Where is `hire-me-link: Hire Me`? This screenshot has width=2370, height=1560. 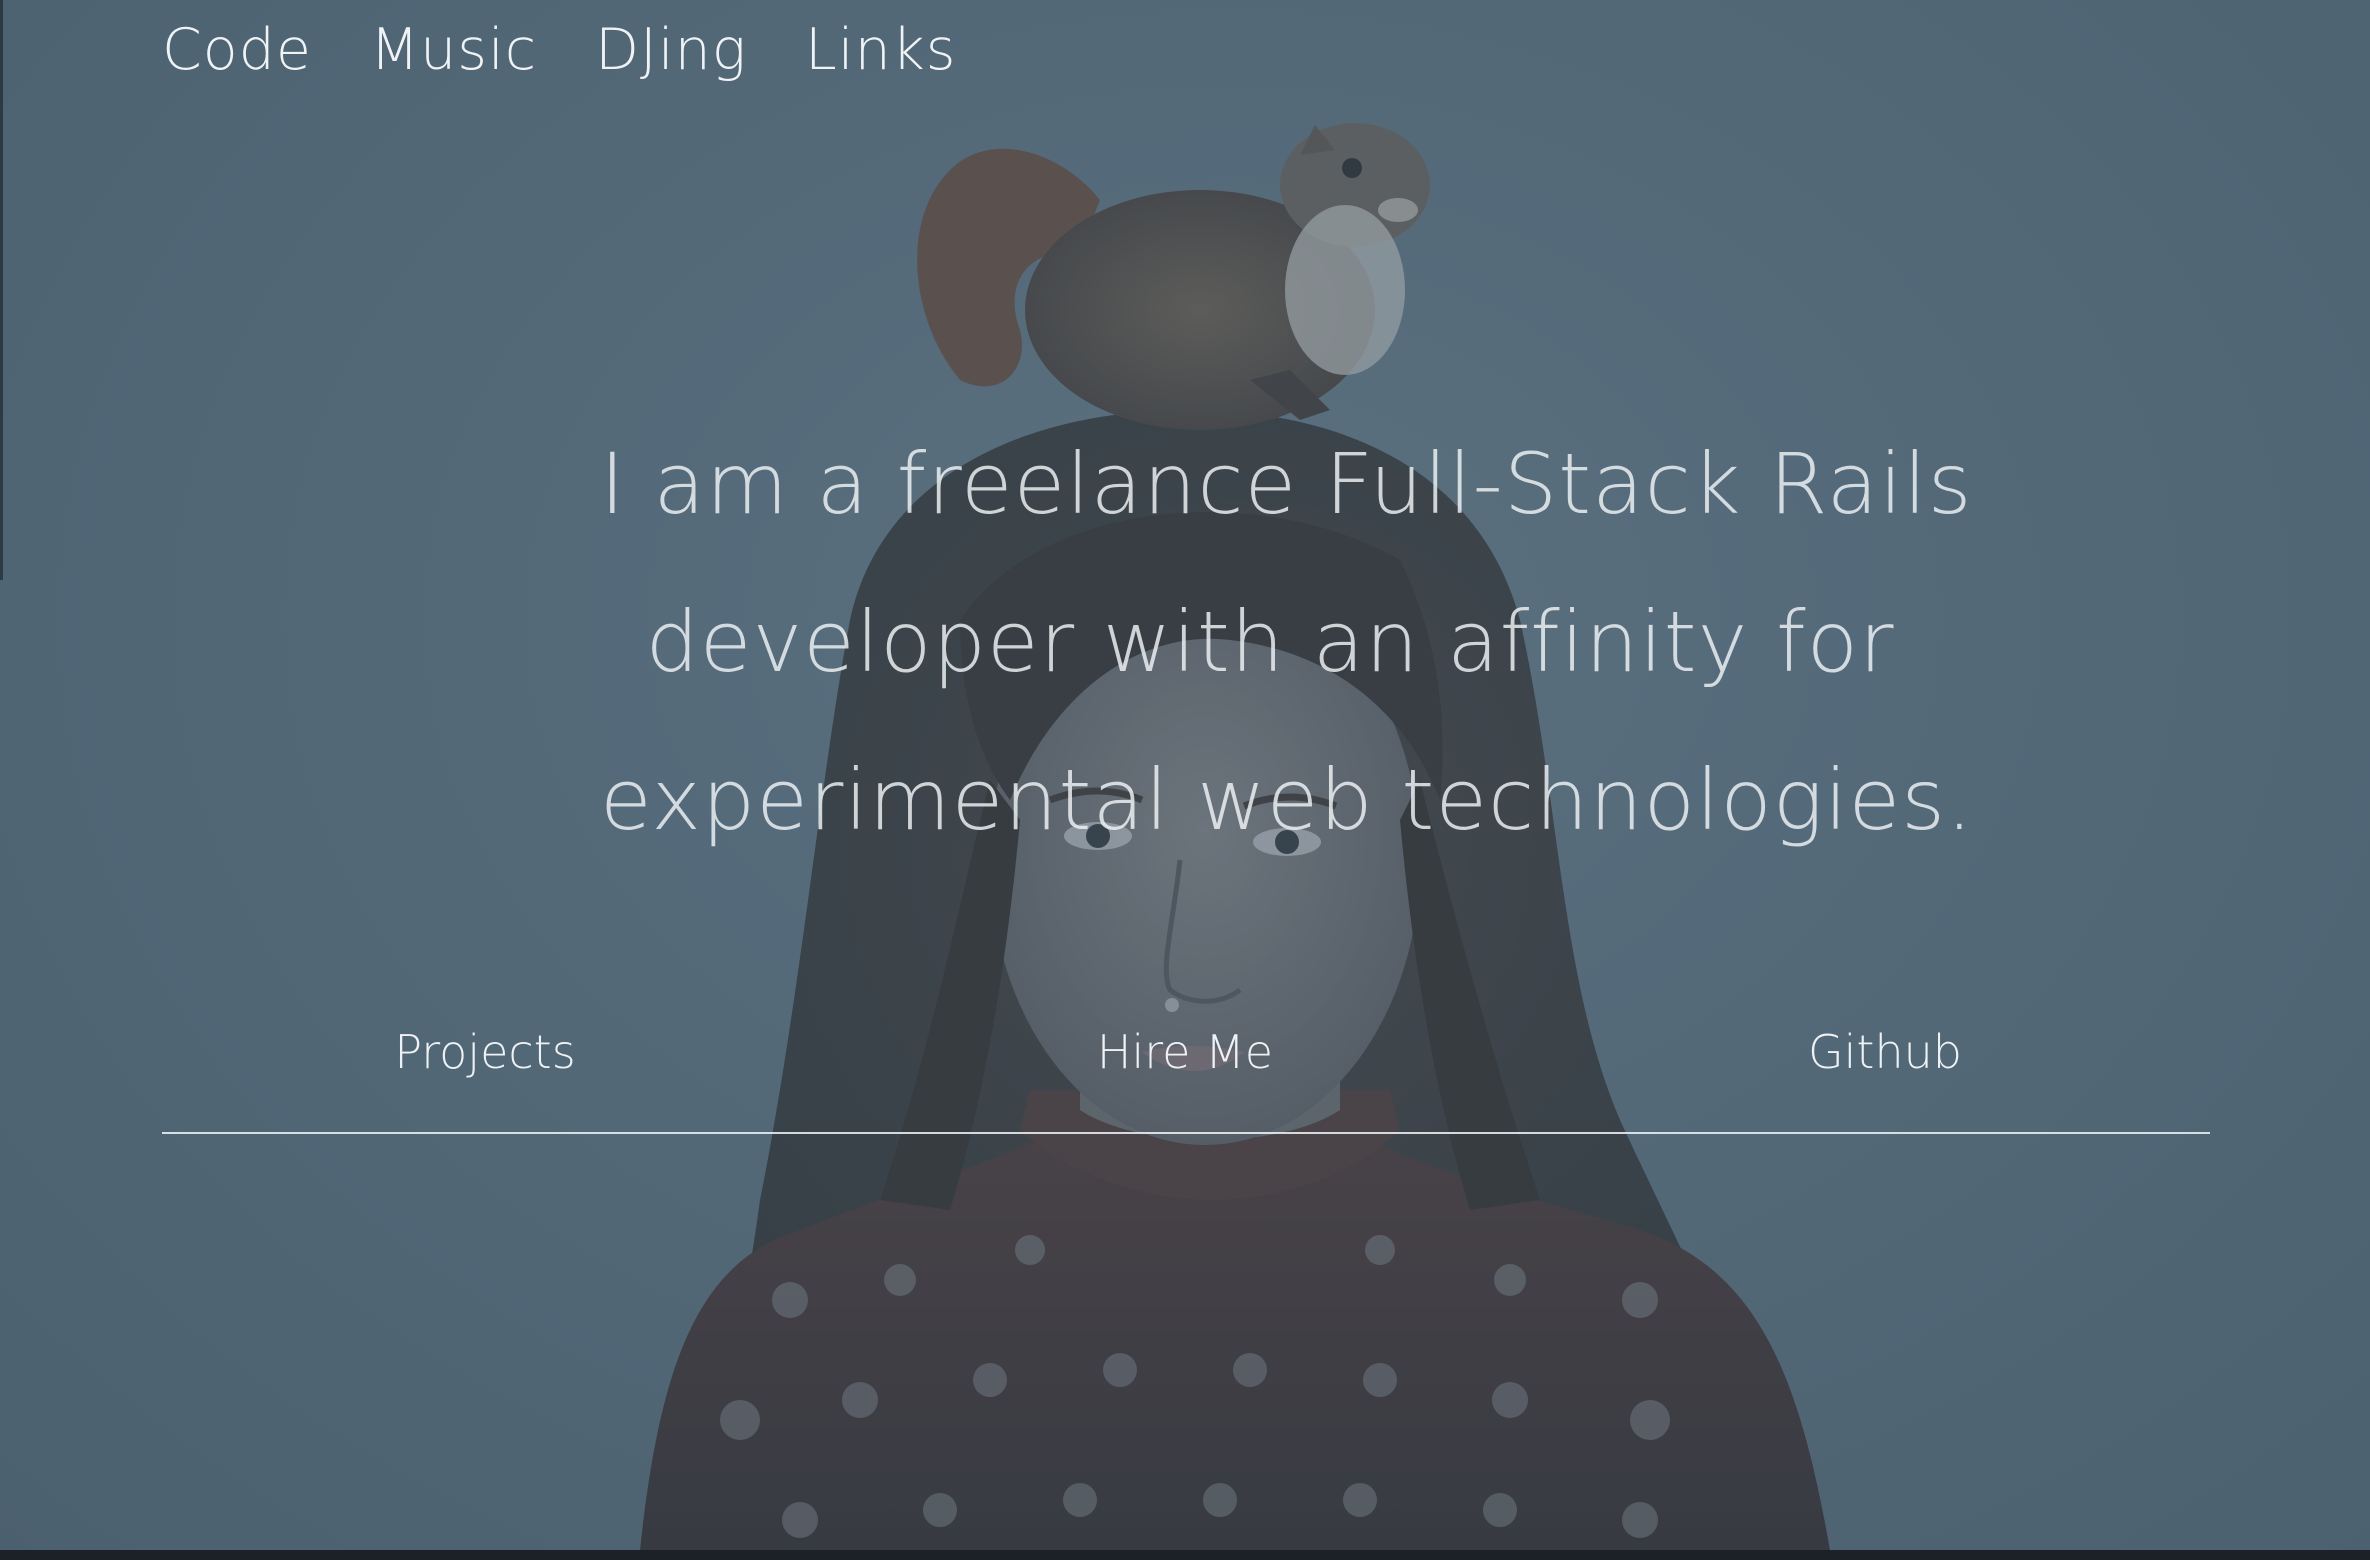 hire-me-link: Hire Me is located at coordinates (1185, 1052).